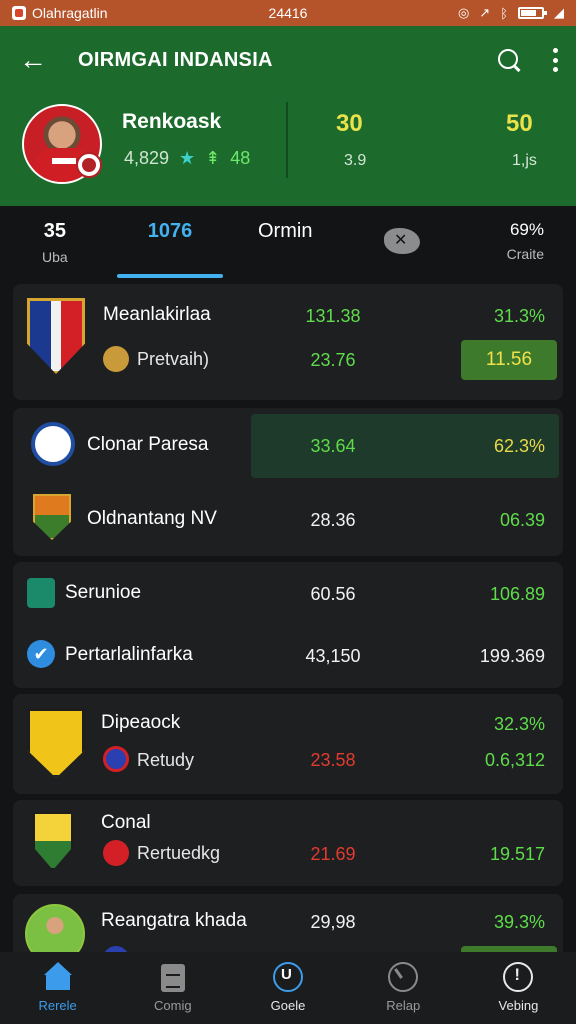 The image size is (576, 1024). Describe the element at coordinates (522, 520) in the screenshot. I see `team-value-2: 06.39` at that location.